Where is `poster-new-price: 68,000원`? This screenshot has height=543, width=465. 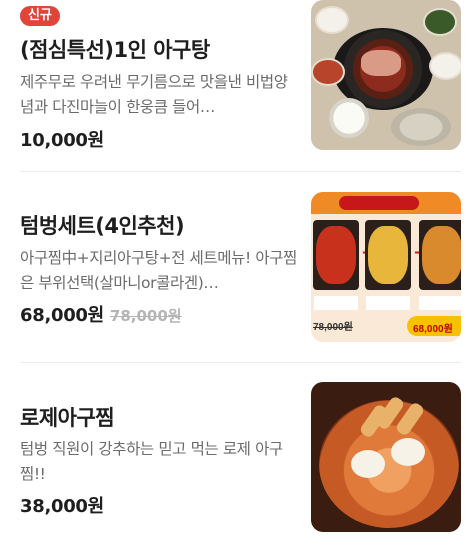
poster-new-price: 68,000원 is located at coordinates (433, 329).